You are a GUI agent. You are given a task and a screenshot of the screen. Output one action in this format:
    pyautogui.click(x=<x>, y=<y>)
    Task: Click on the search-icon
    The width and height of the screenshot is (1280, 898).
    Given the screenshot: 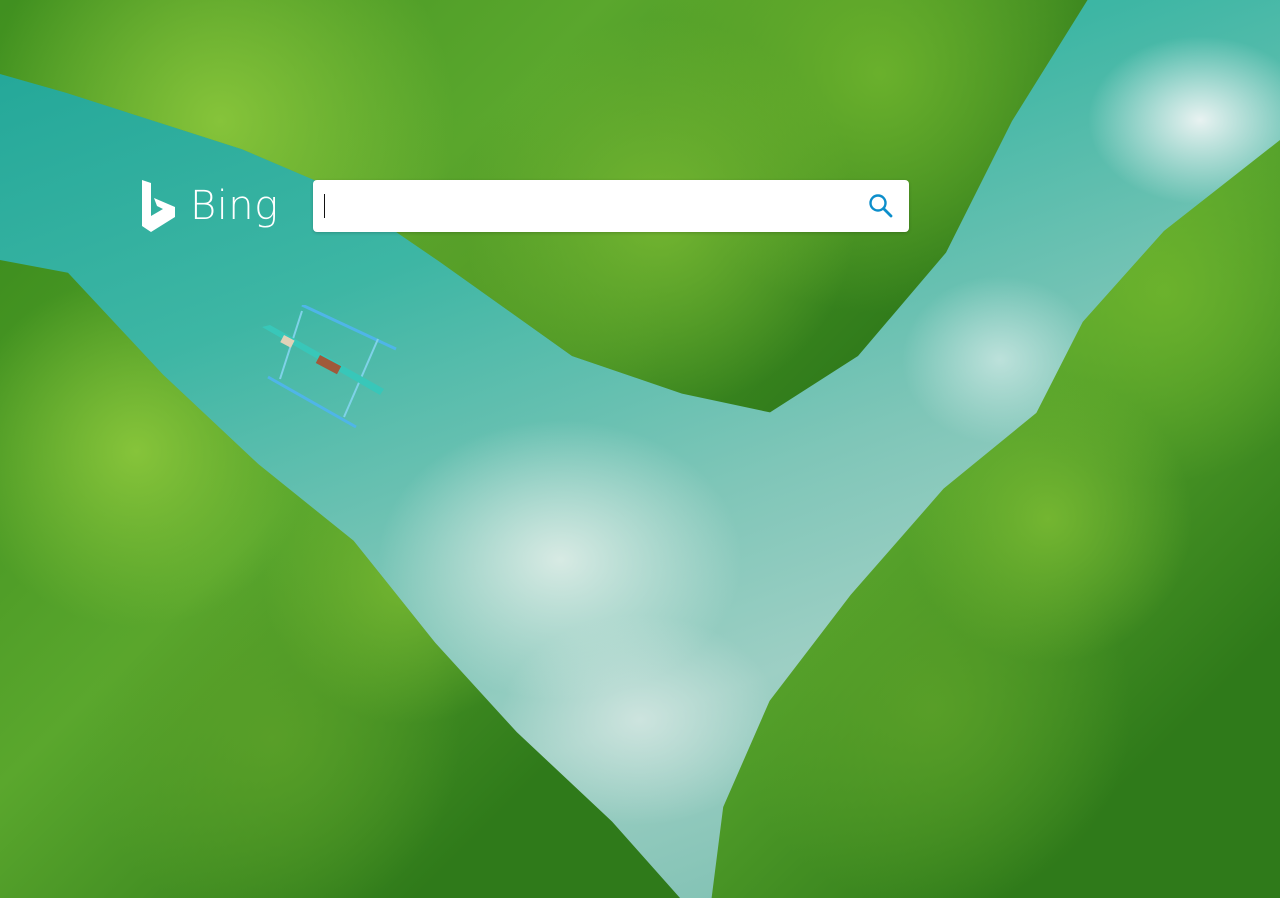 What is the action you would take?
    pyautogui.click(x=880, y=206)
    